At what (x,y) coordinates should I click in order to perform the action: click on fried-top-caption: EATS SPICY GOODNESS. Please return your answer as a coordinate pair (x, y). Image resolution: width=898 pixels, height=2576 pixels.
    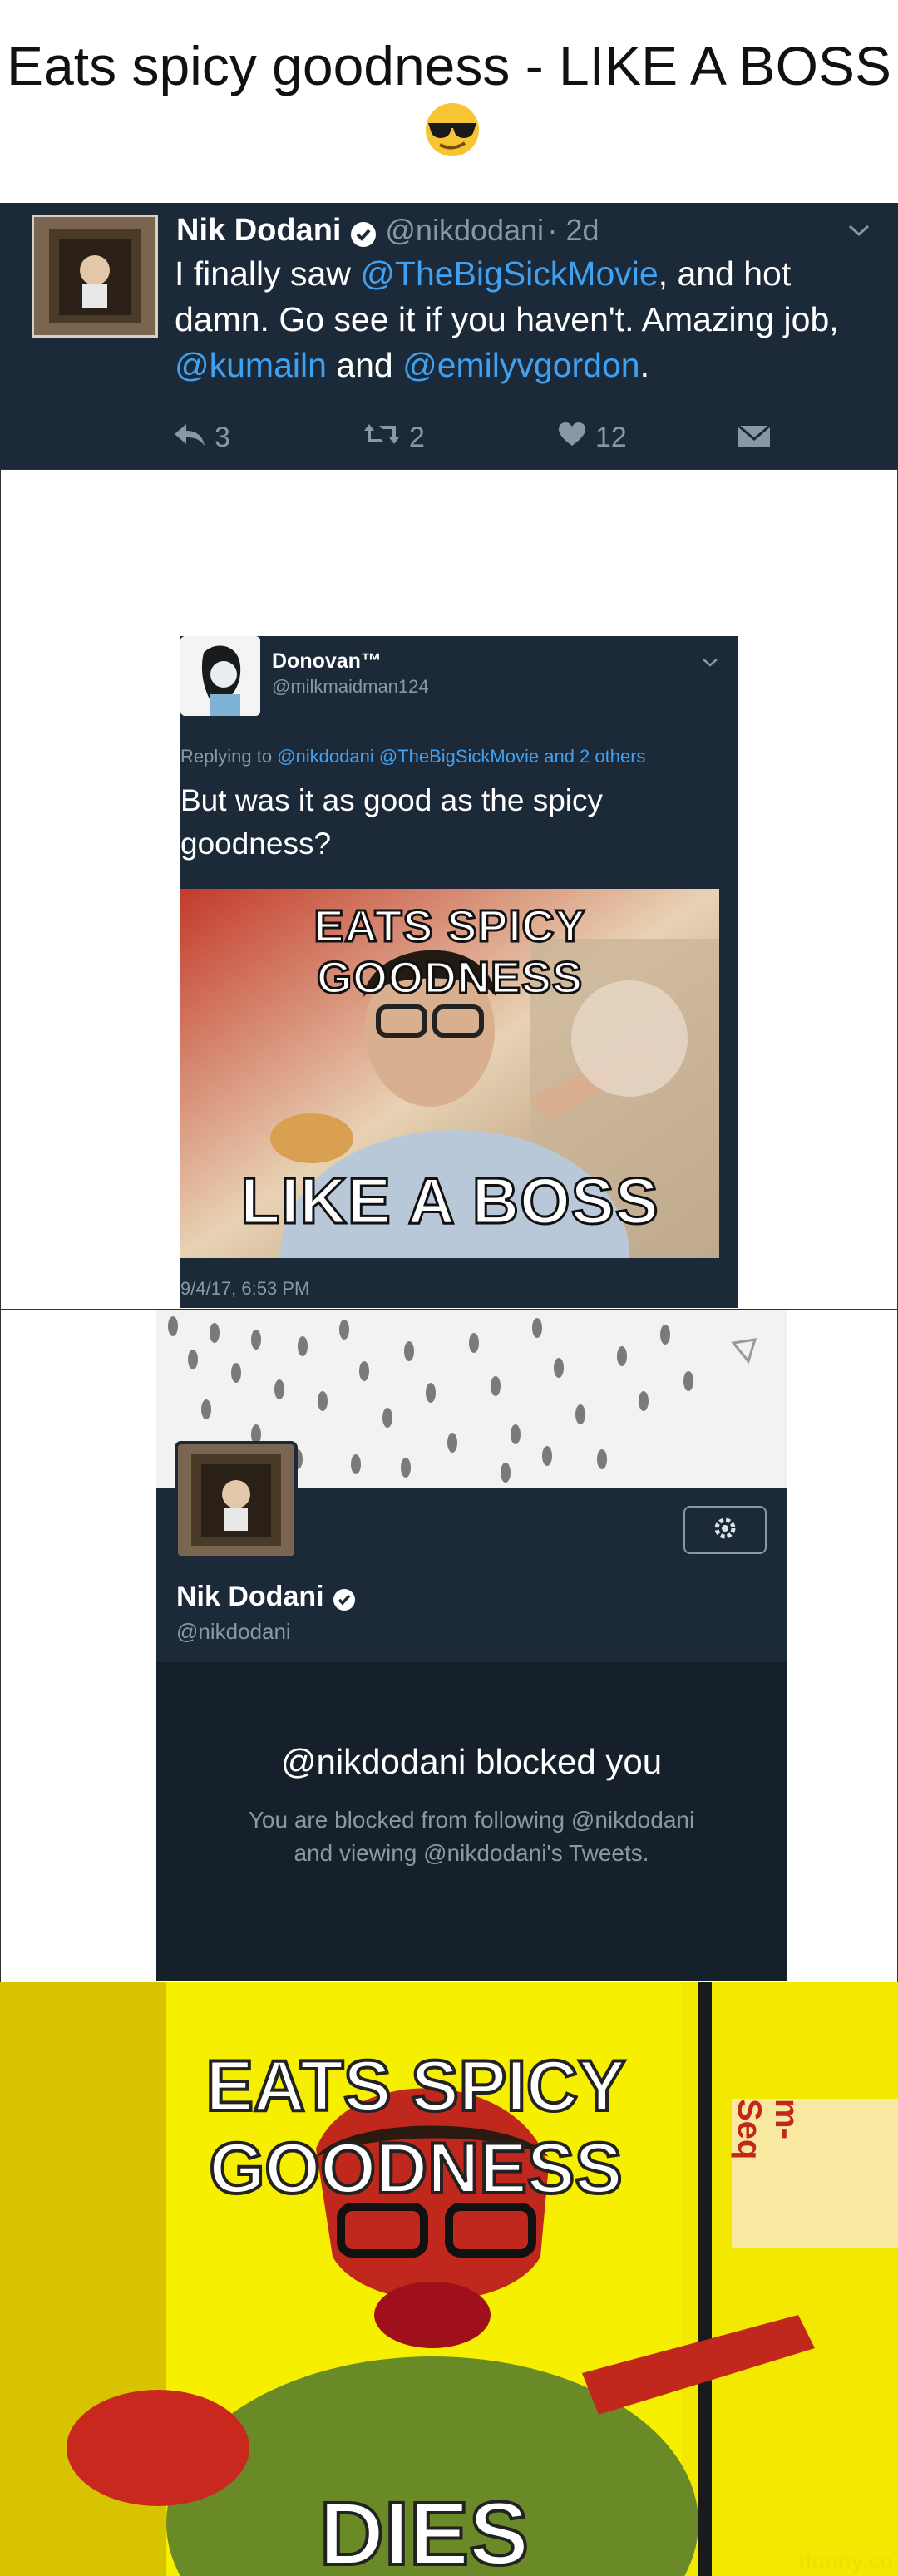
    Looking at the image, I should click on (416, 2127).